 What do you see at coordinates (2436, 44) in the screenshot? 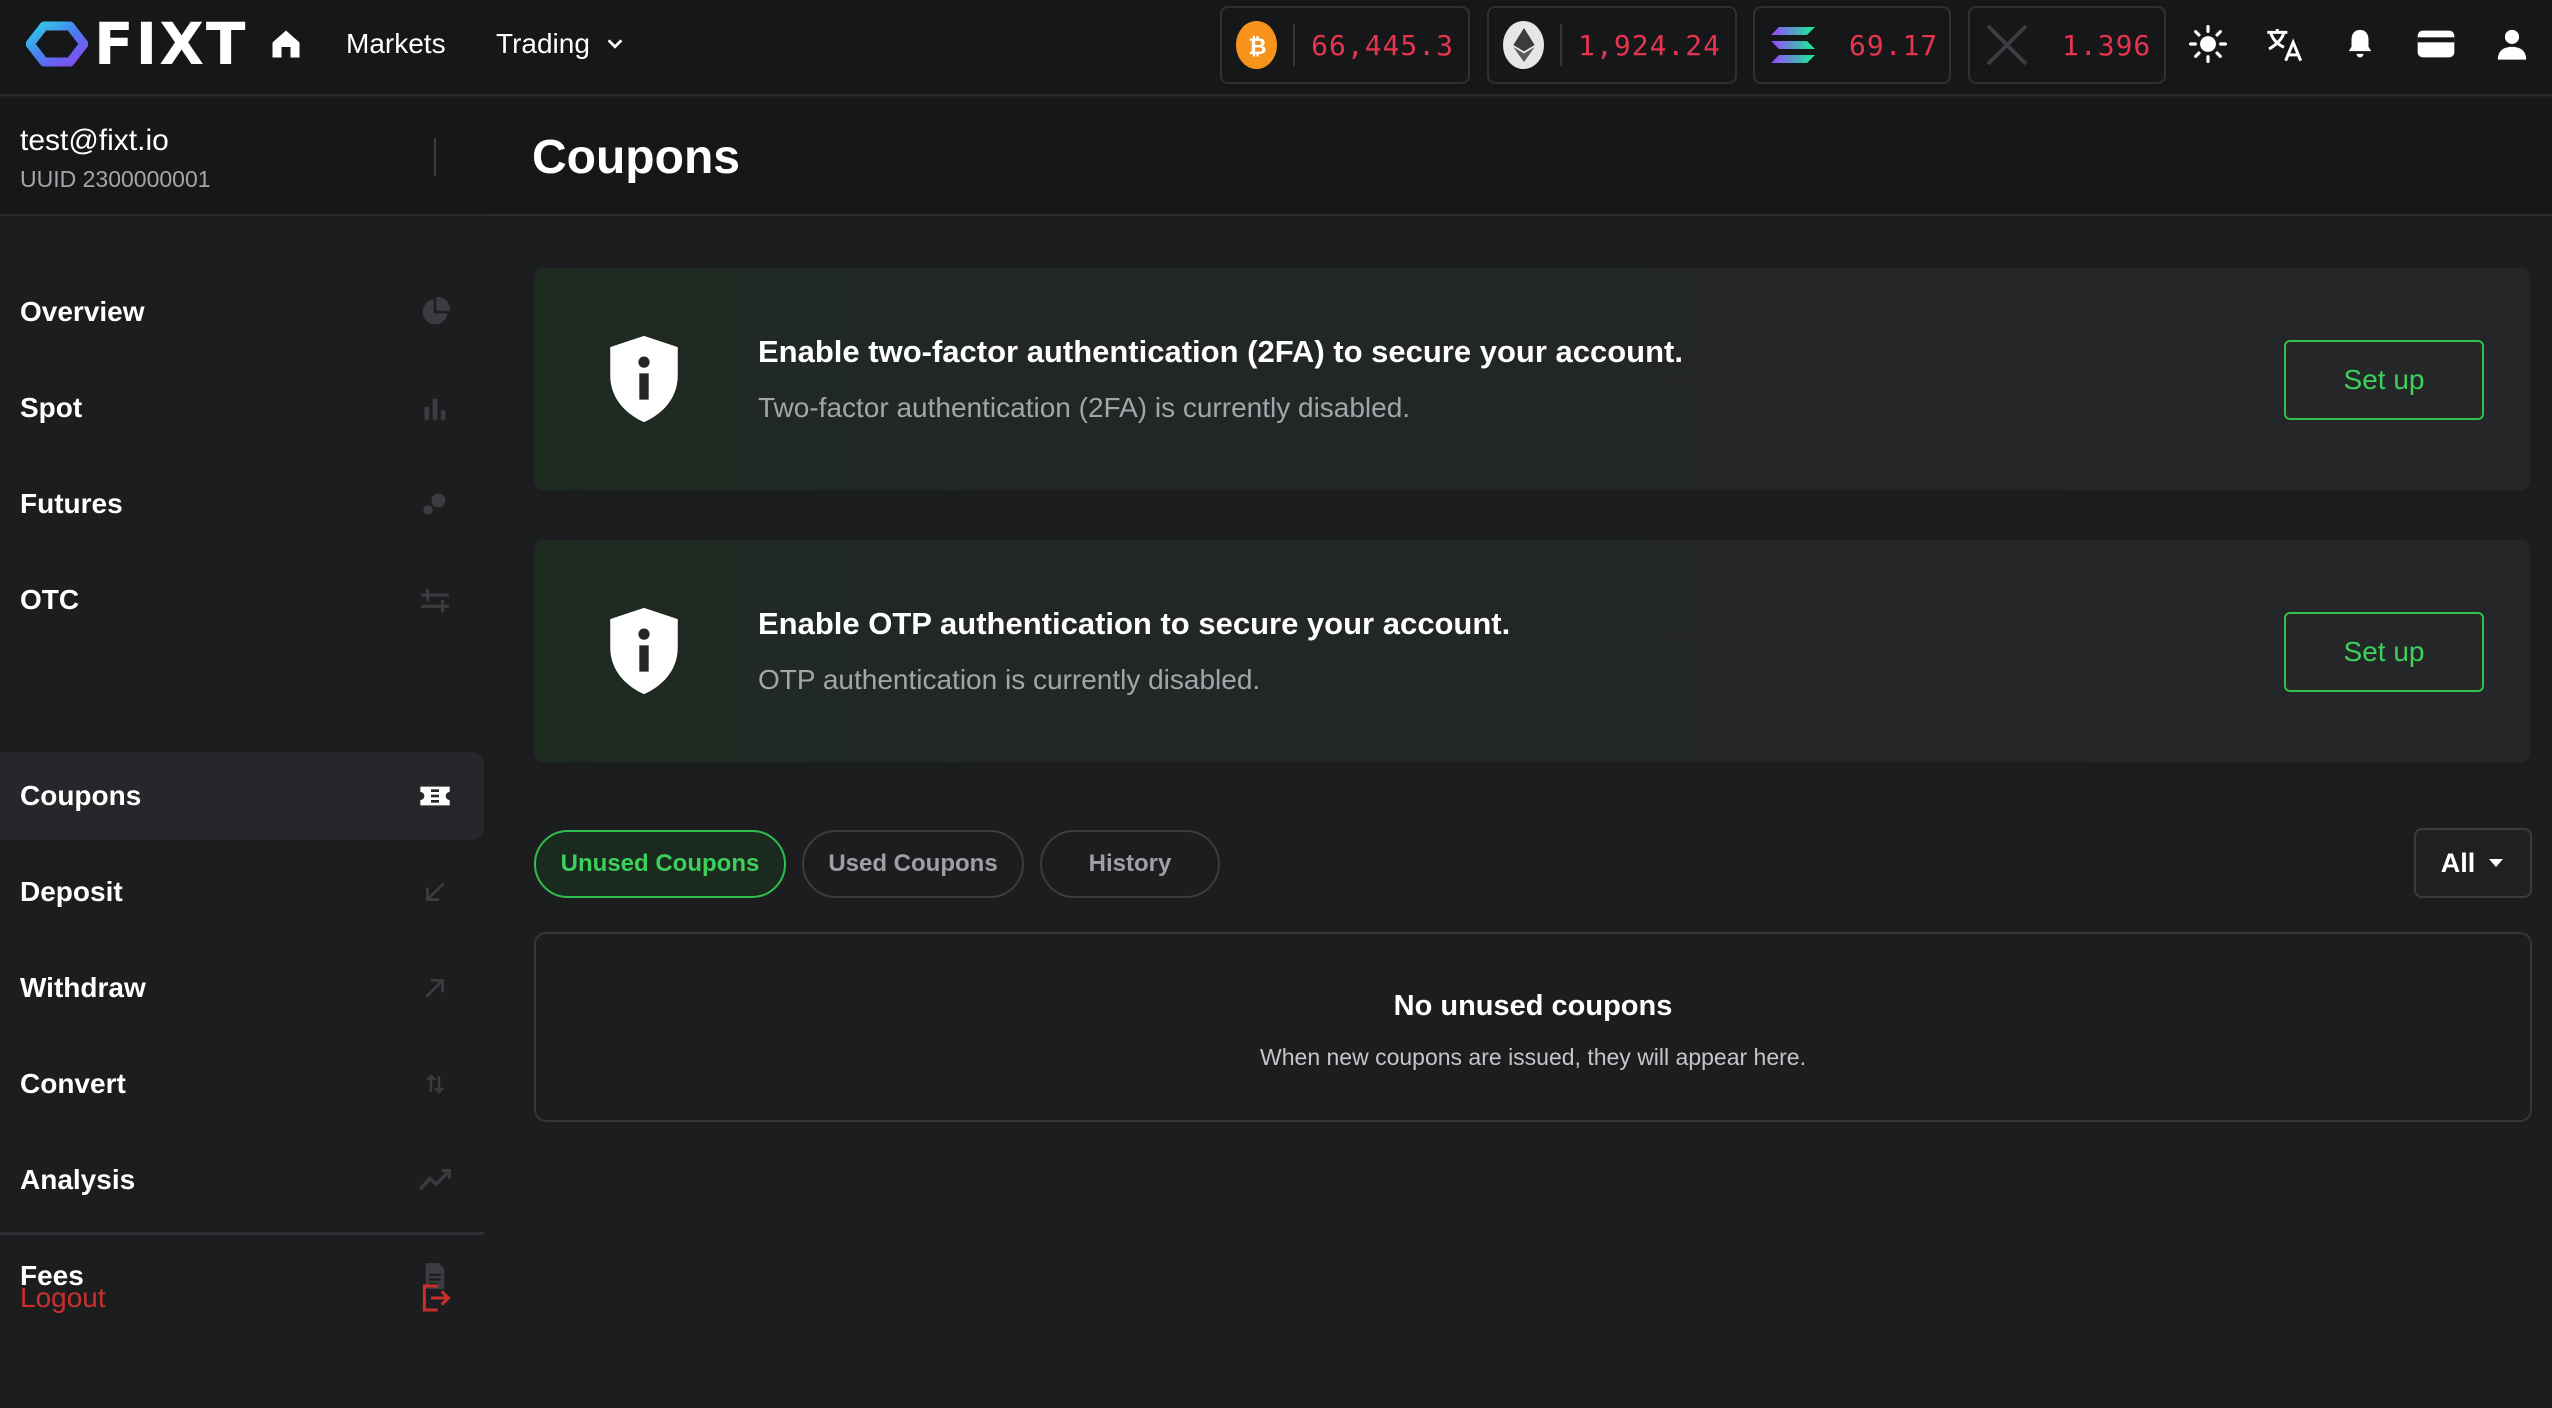
I see `wallet-icon` at bounding box center [2436, 44].